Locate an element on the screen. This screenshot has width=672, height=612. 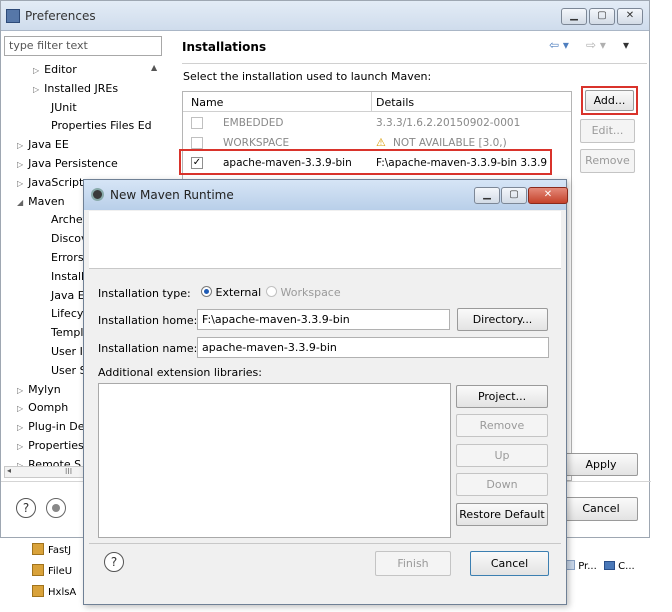
restore-default-button: Restore Default is located at coordinates (502, 514).